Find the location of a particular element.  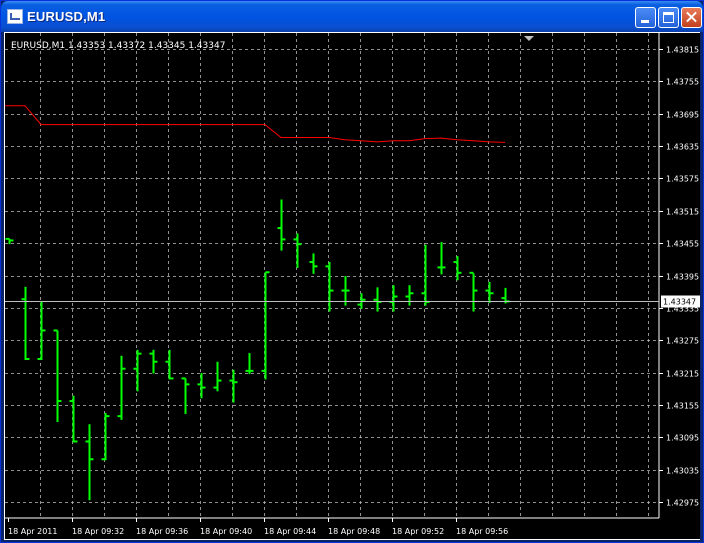

time-tick-label: 18 Apr 09:32 is located at coordinates (98, 531).